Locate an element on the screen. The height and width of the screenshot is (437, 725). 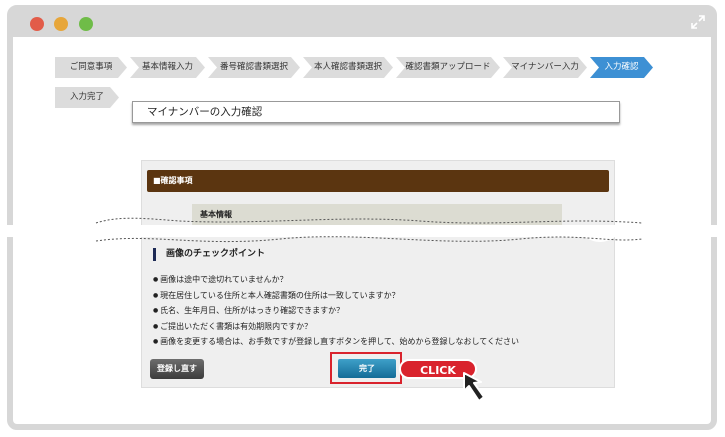
list-item: 氏名、生年月日、住所がはっきり確認できますか？ is located at coordinates (336, 311).